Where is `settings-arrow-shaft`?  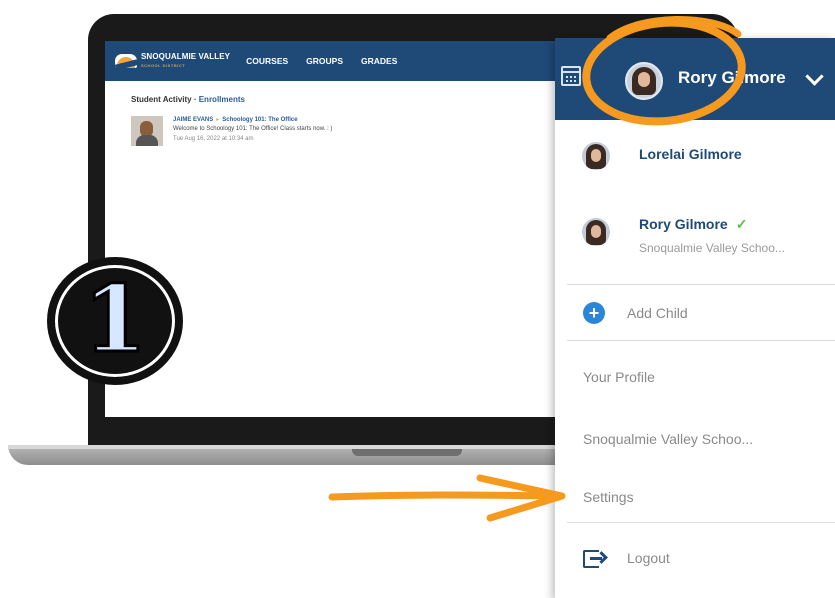 settings-arrow-shaft is located at coordinates (446, 496).